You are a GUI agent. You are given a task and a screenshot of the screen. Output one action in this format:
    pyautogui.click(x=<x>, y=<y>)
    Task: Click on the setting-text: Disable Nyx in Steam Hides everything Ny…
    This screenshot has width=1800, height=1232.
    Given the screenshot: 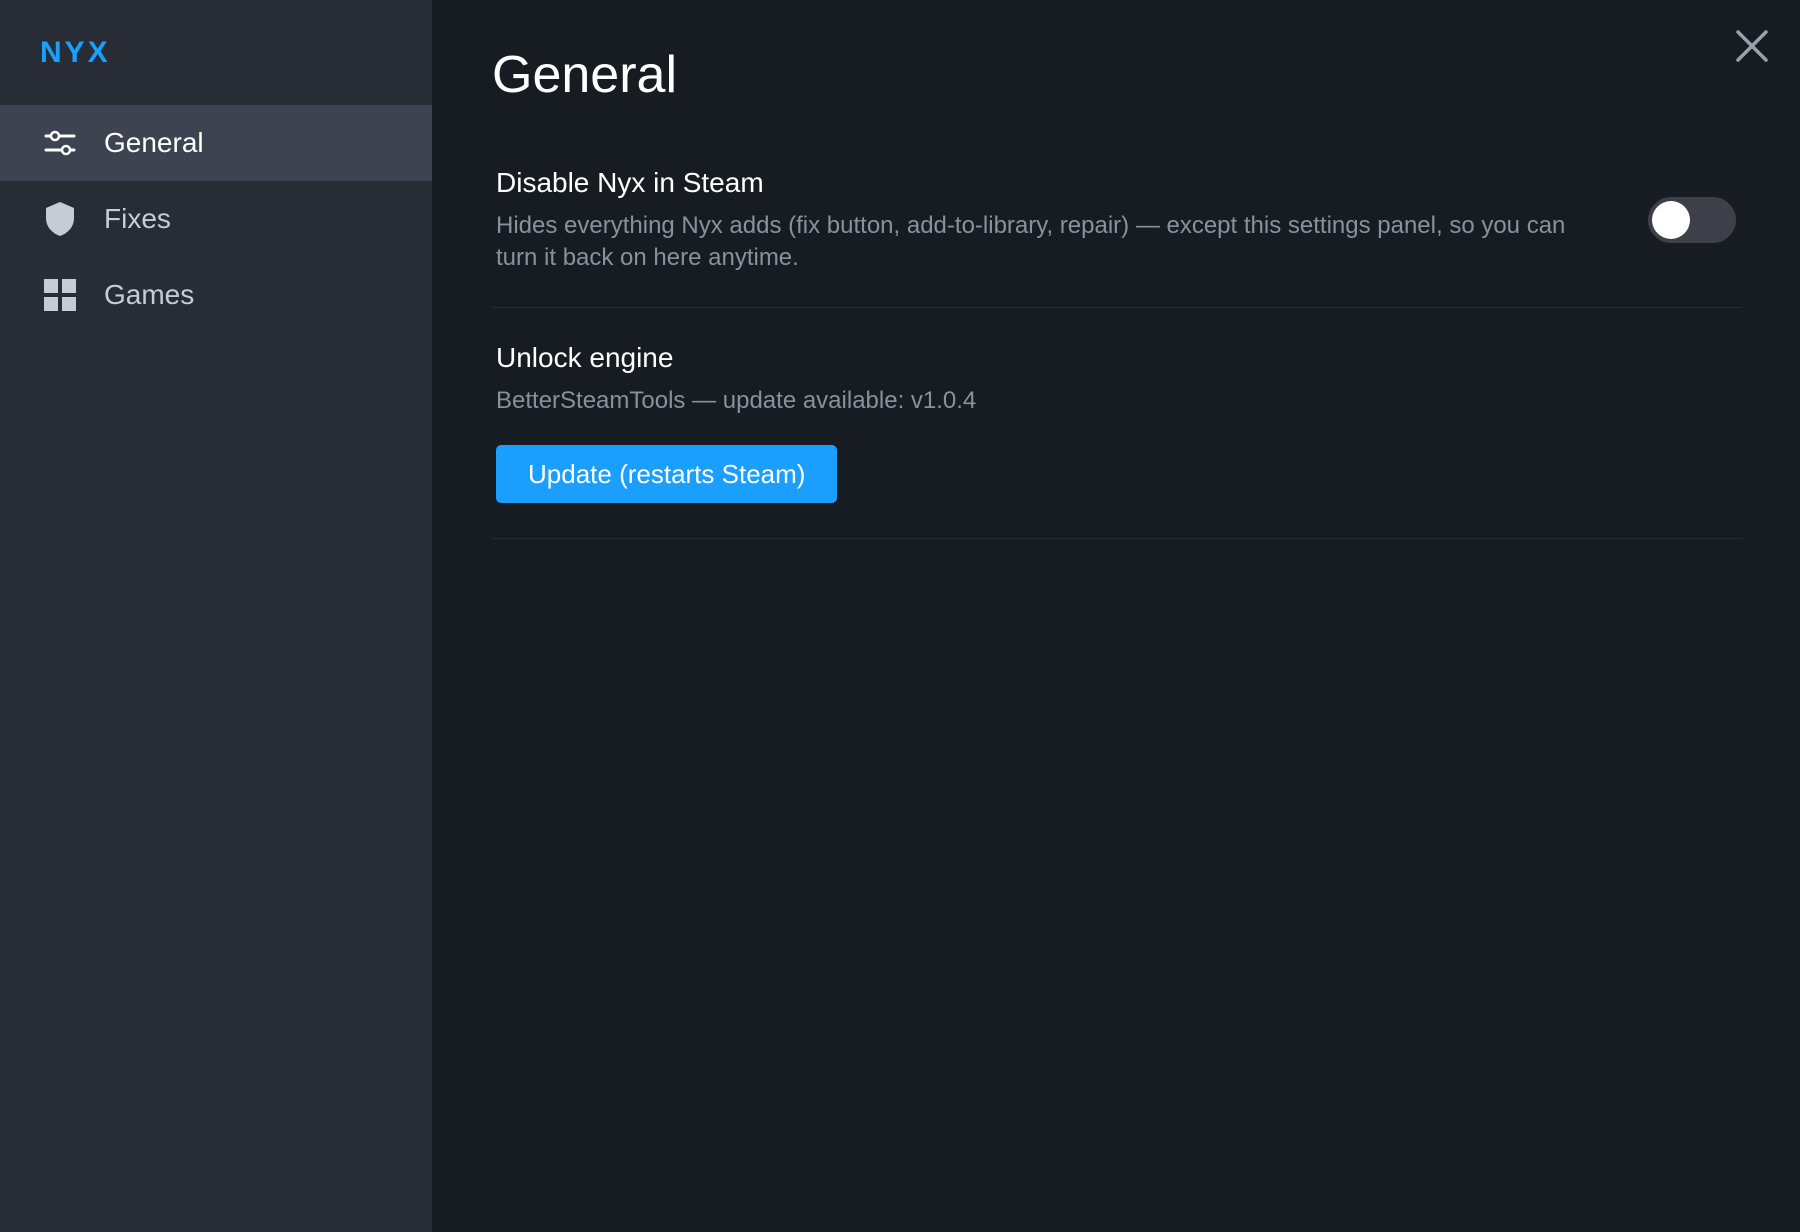 What is the action you would take?
    pyautogui.click(x=1041, y=220)
    